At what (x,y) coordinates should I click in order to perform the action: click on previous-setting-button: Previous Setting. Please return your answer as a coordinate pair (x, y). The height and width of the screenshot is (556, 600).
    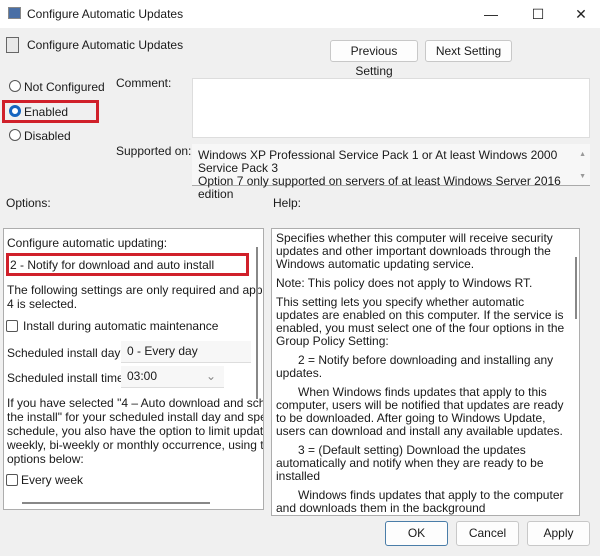
    Looking at the image, I should click on (374, 59).